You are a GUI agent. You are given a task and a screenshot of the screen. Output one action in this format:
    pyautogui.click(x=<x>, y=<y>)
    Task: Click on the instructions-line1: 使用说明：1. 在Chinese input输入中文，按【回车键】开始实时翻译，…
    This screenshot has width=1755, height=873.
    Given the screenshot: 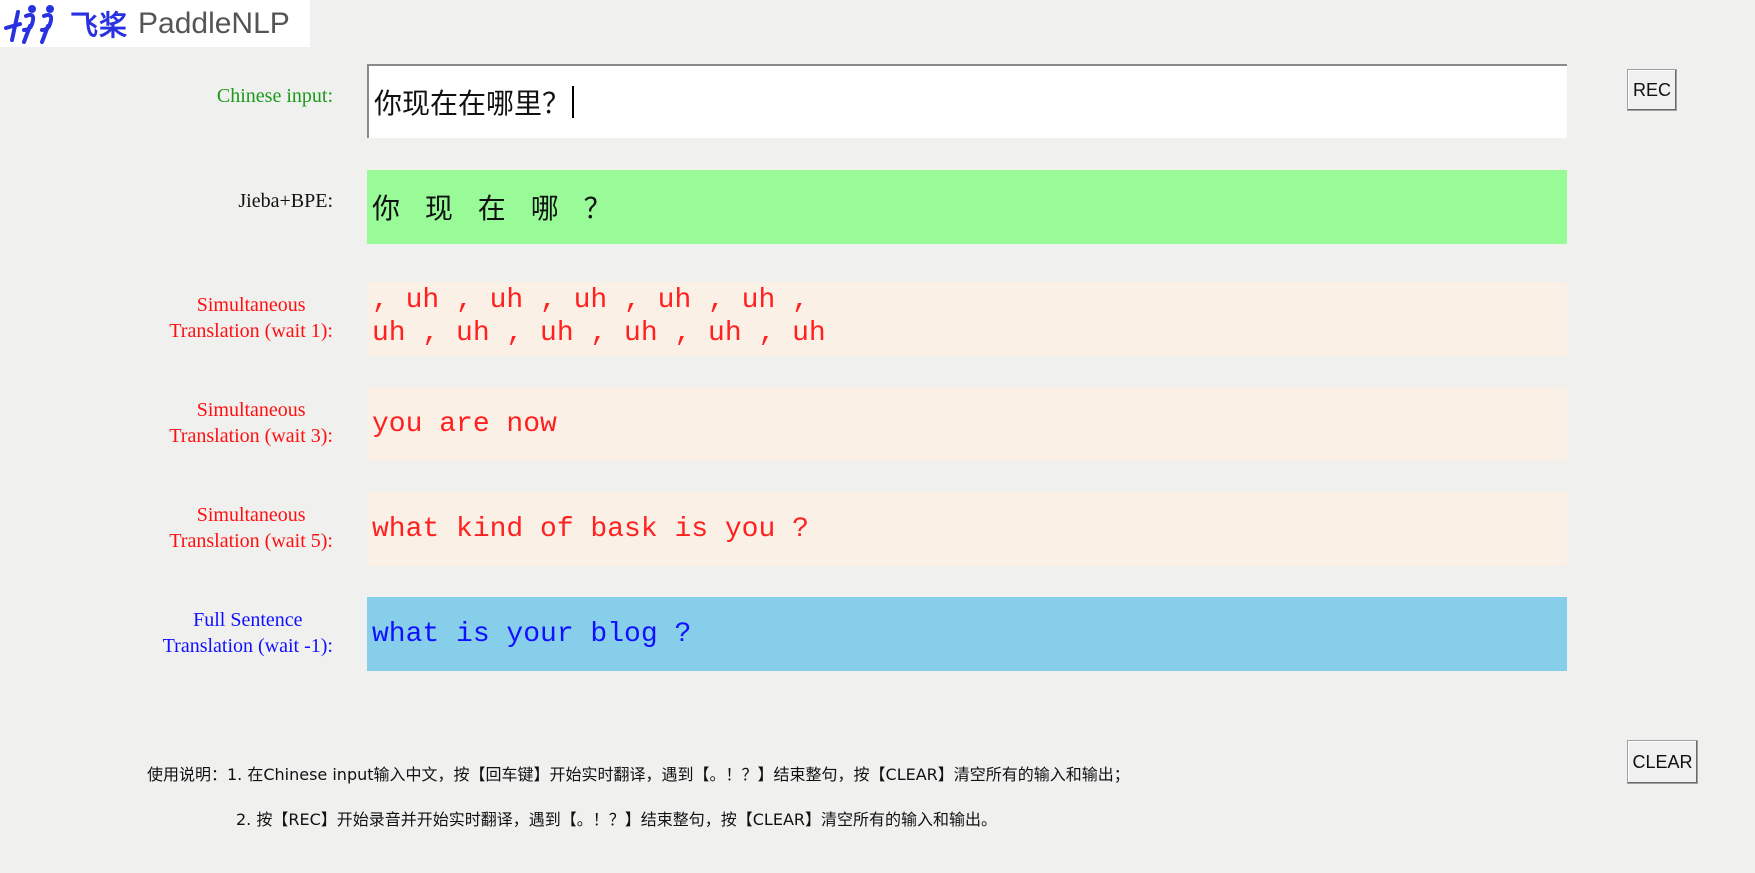 What is the action you would take?
    pyautogui.click(x=638, y=774)
    